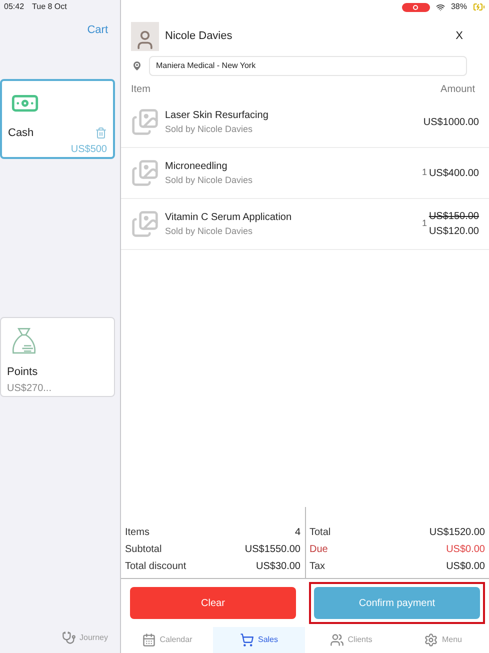  Describe the element at coordinates (101, 133) in the screenshot. I see `trash-icon` at that location.